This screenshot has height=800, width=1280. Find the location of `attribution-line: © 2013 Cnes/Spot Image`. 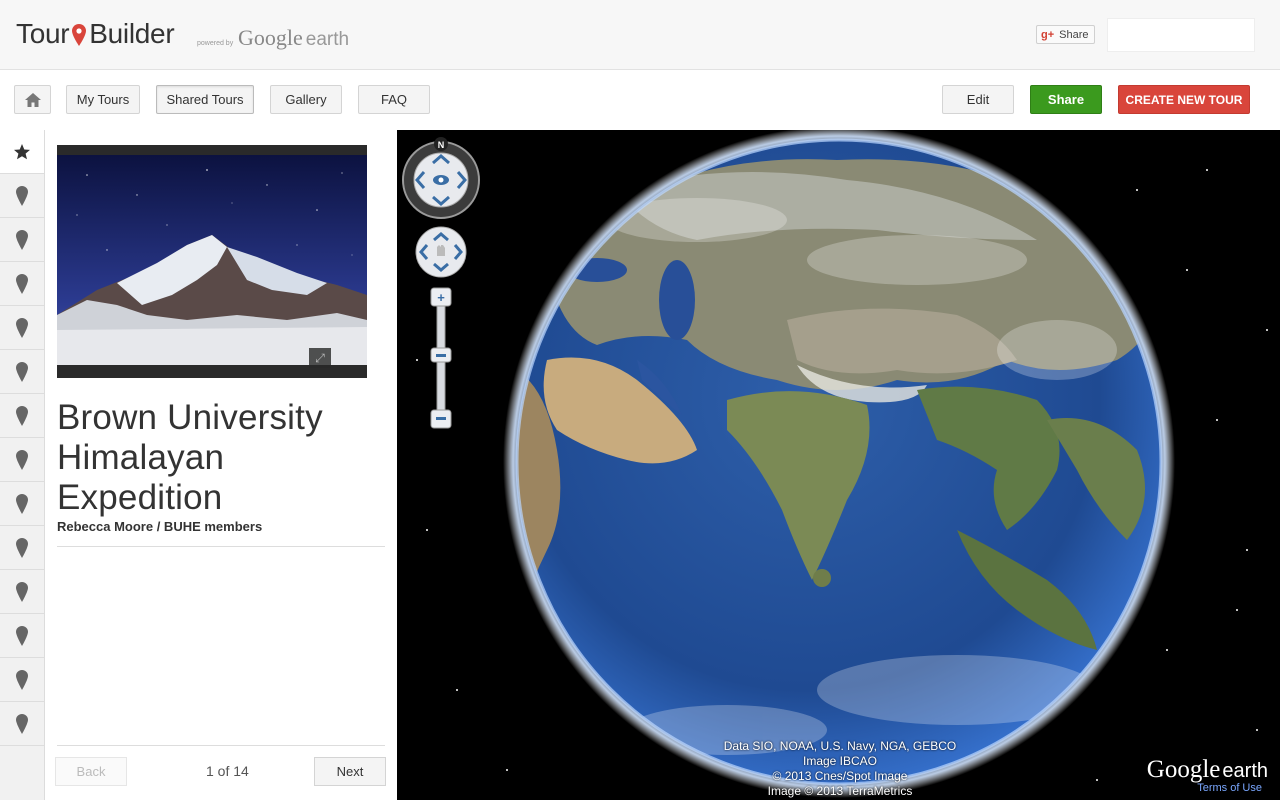

attribution-line: © 2013 Cnes/Spot Image is located at coordinates (840, 776).